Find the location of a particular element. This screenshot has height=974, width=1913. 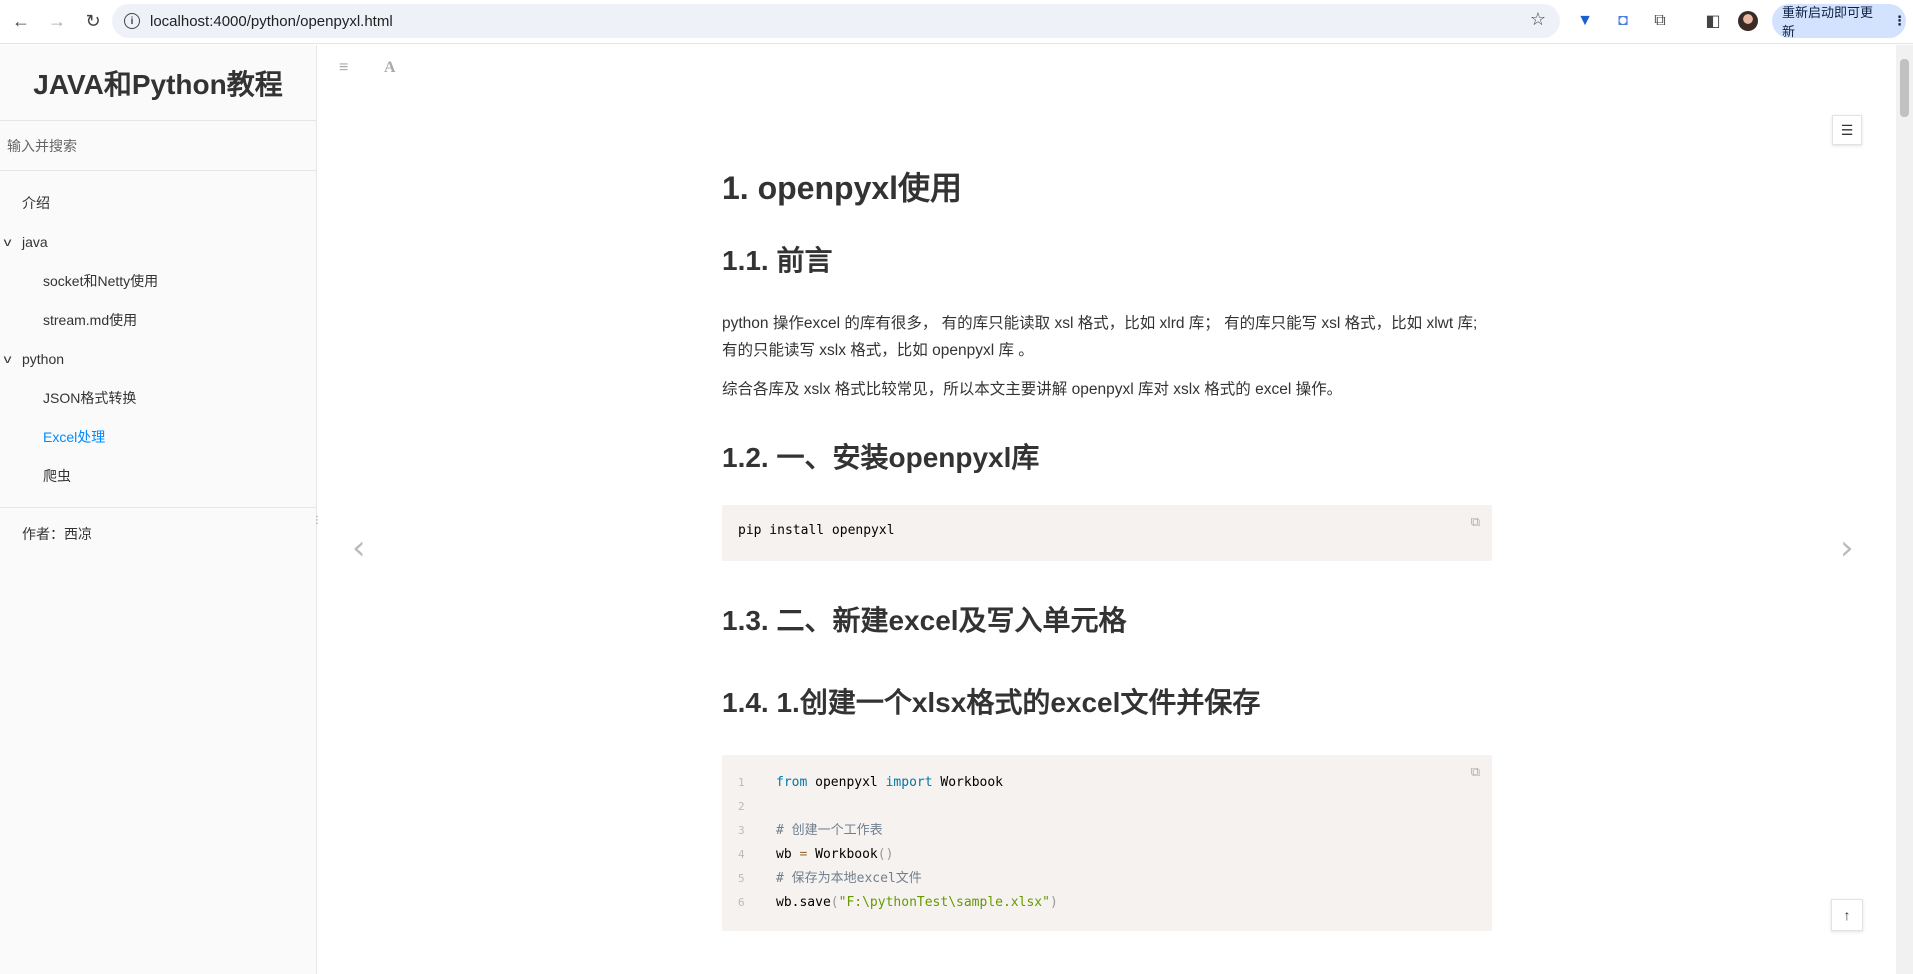

arrow-right-icon: → is located at coordinates (57, 21).